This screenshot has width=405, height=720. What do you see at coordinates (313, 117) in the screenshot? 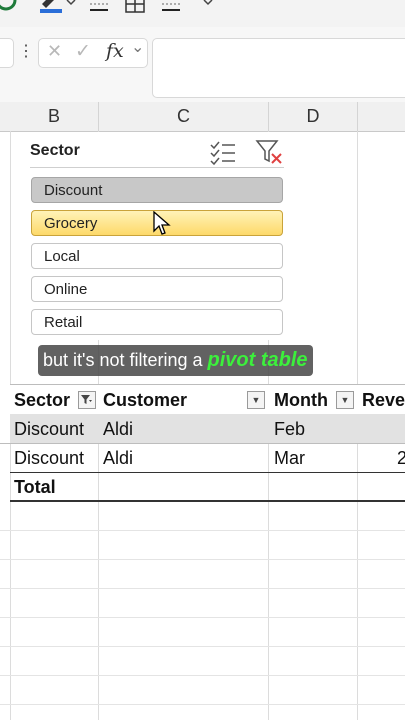
I see `column-header-d: D` at bounding box center [313, 117].